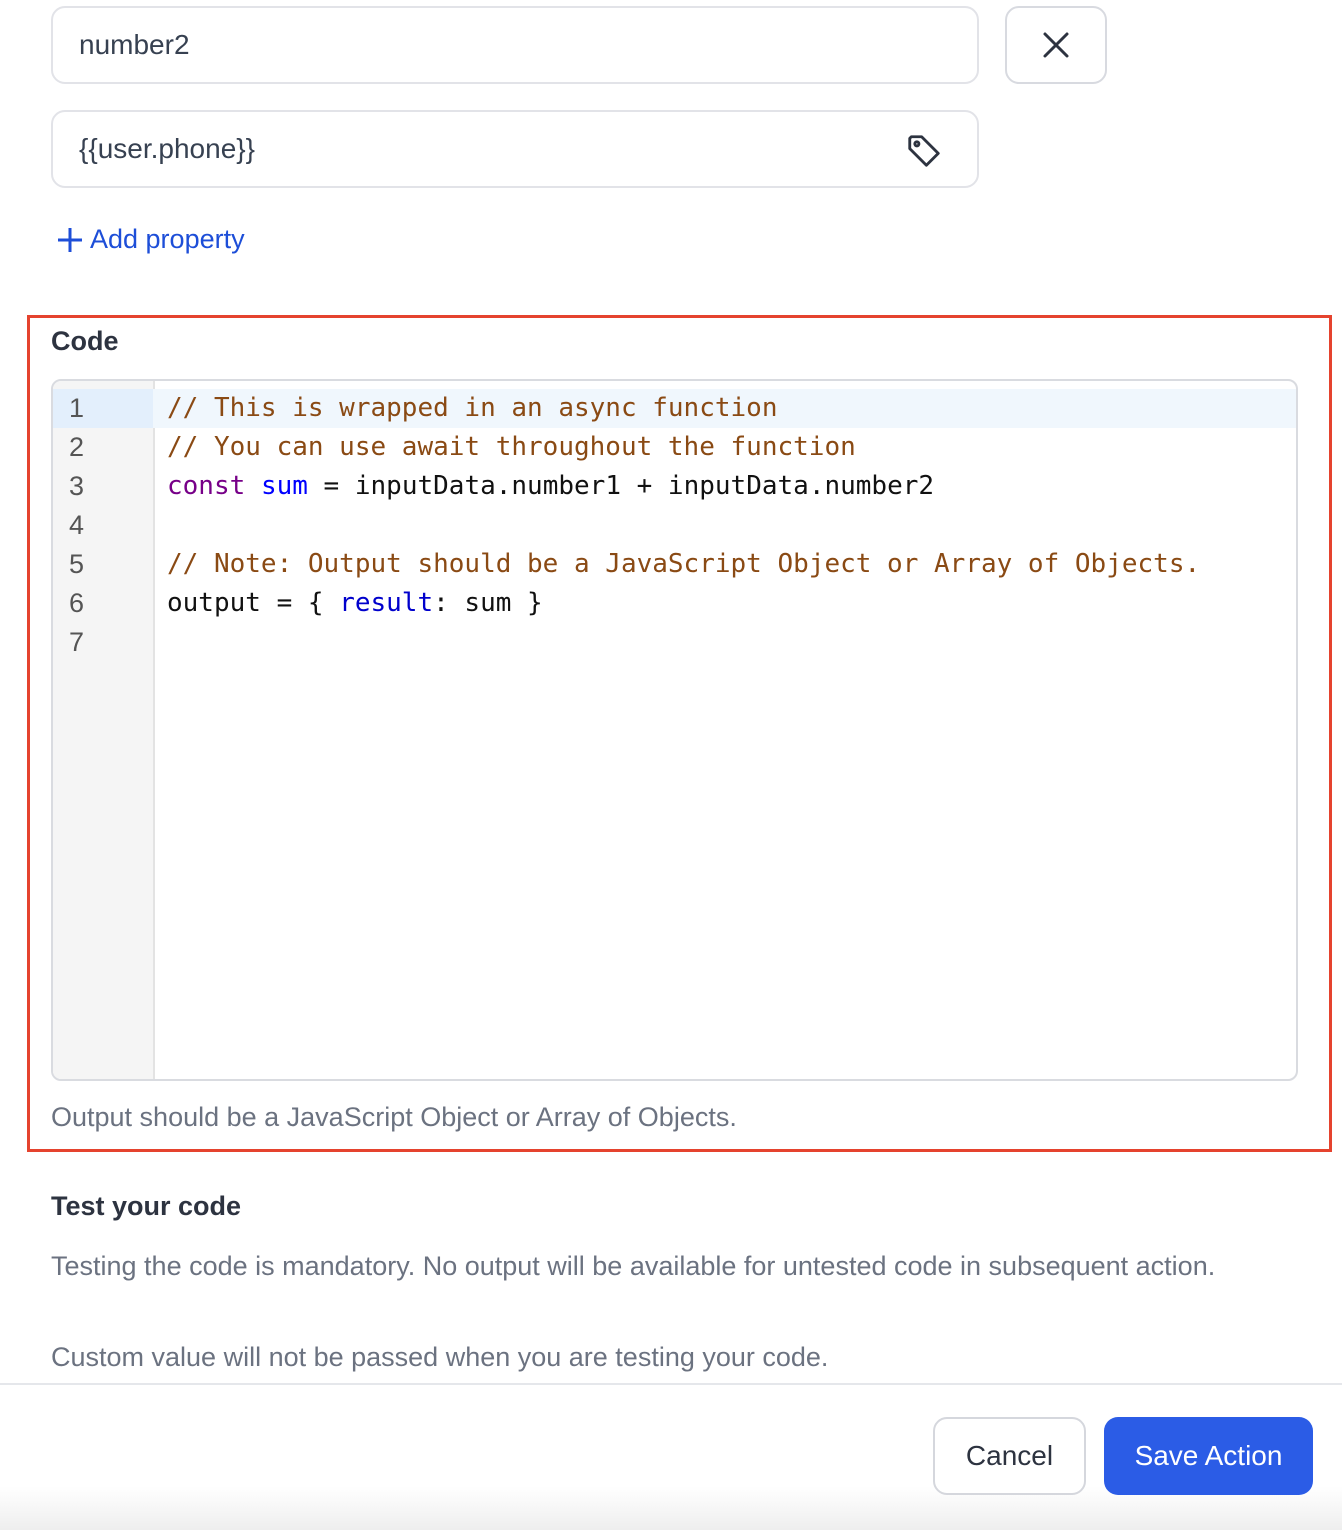 The width and height of the screenshot is (1342, 1530). What do you see at coordinates (77, 447) in the screenshot?
I see `line-number: 2` at bounding box center [77, 447].